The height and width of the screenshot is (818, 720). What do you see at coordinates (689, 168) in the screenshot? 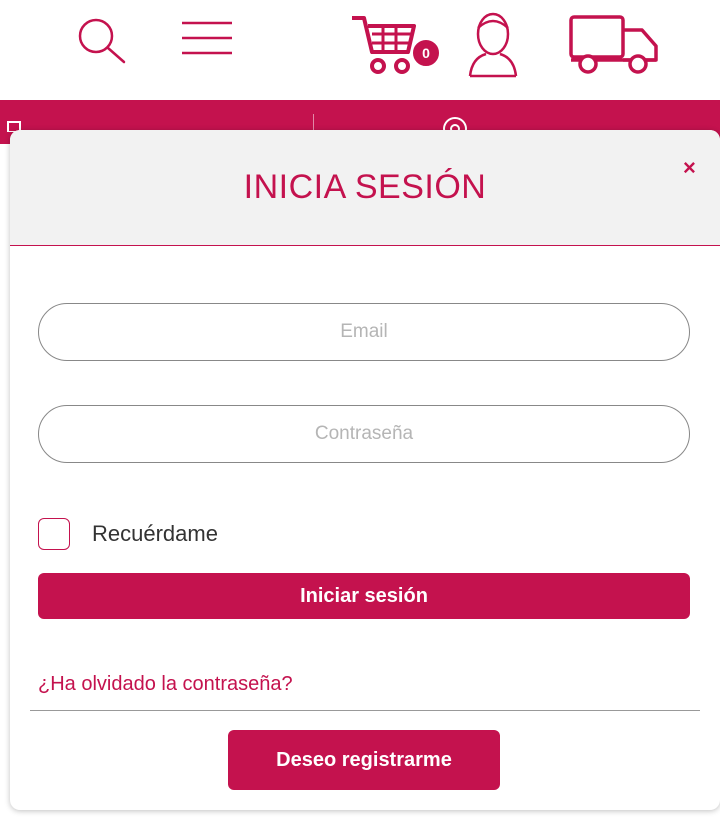
I see `close-icon: ×` at bounding box center [689, 168].